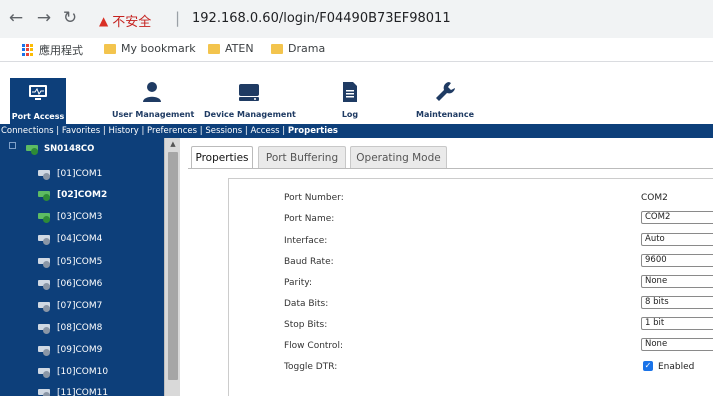  What do you see at coordinates (314, 198) in the screenshot?
I see `port-number-label: Port Number:` at bounding box center [314, 198].